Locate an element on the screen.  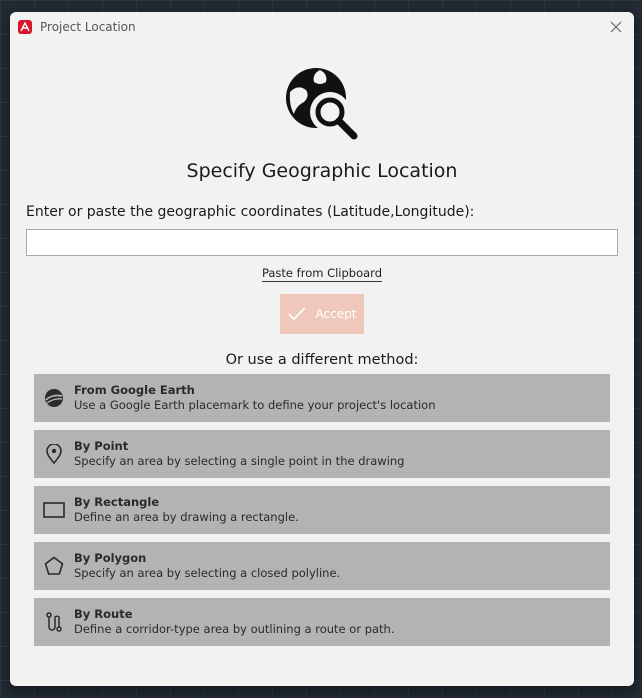
close-button is located at coordinates (616, 27).